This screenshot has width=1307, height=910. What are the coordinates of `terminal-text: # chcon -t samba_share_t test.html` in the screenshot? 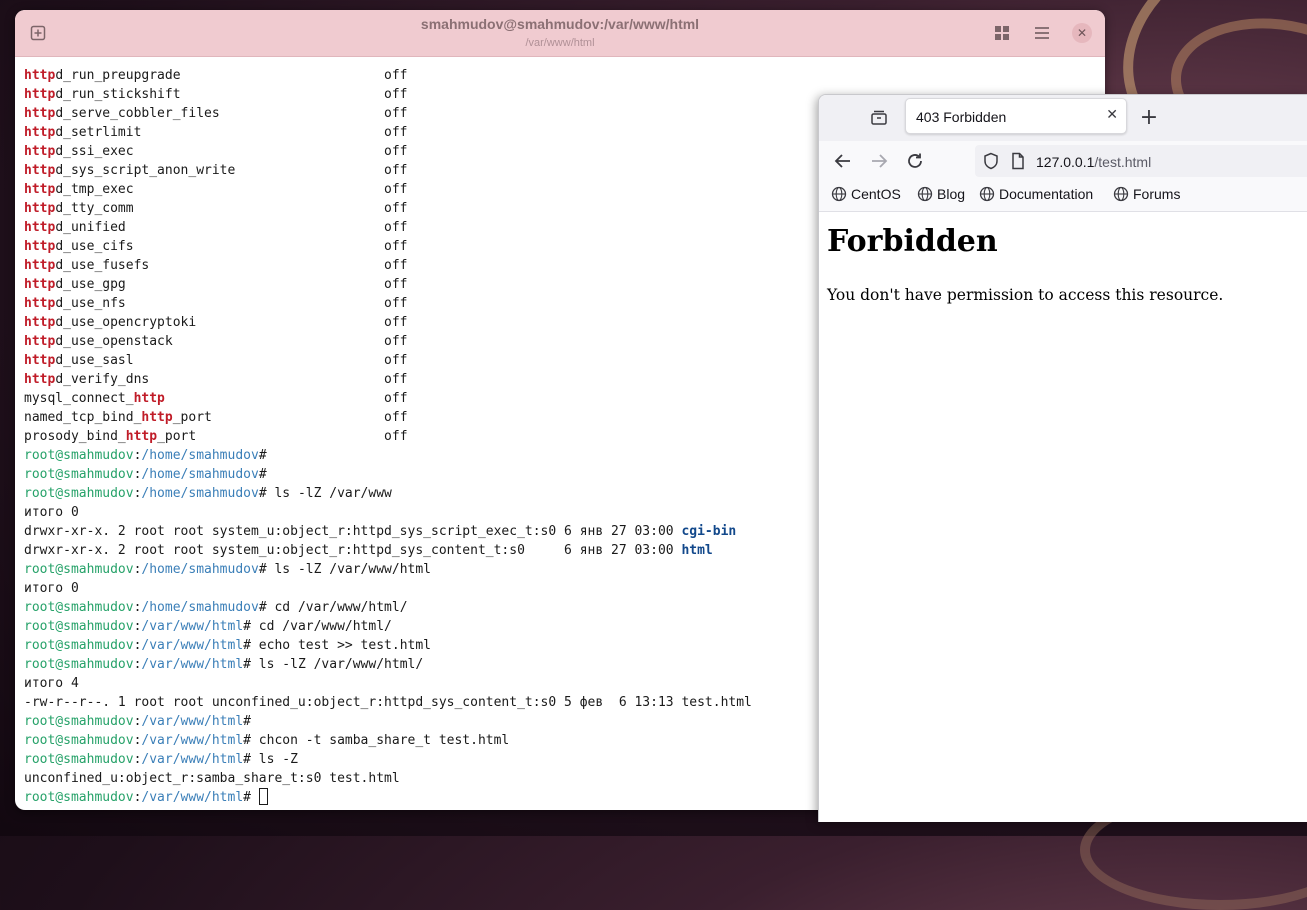 It's located at (376, 740).